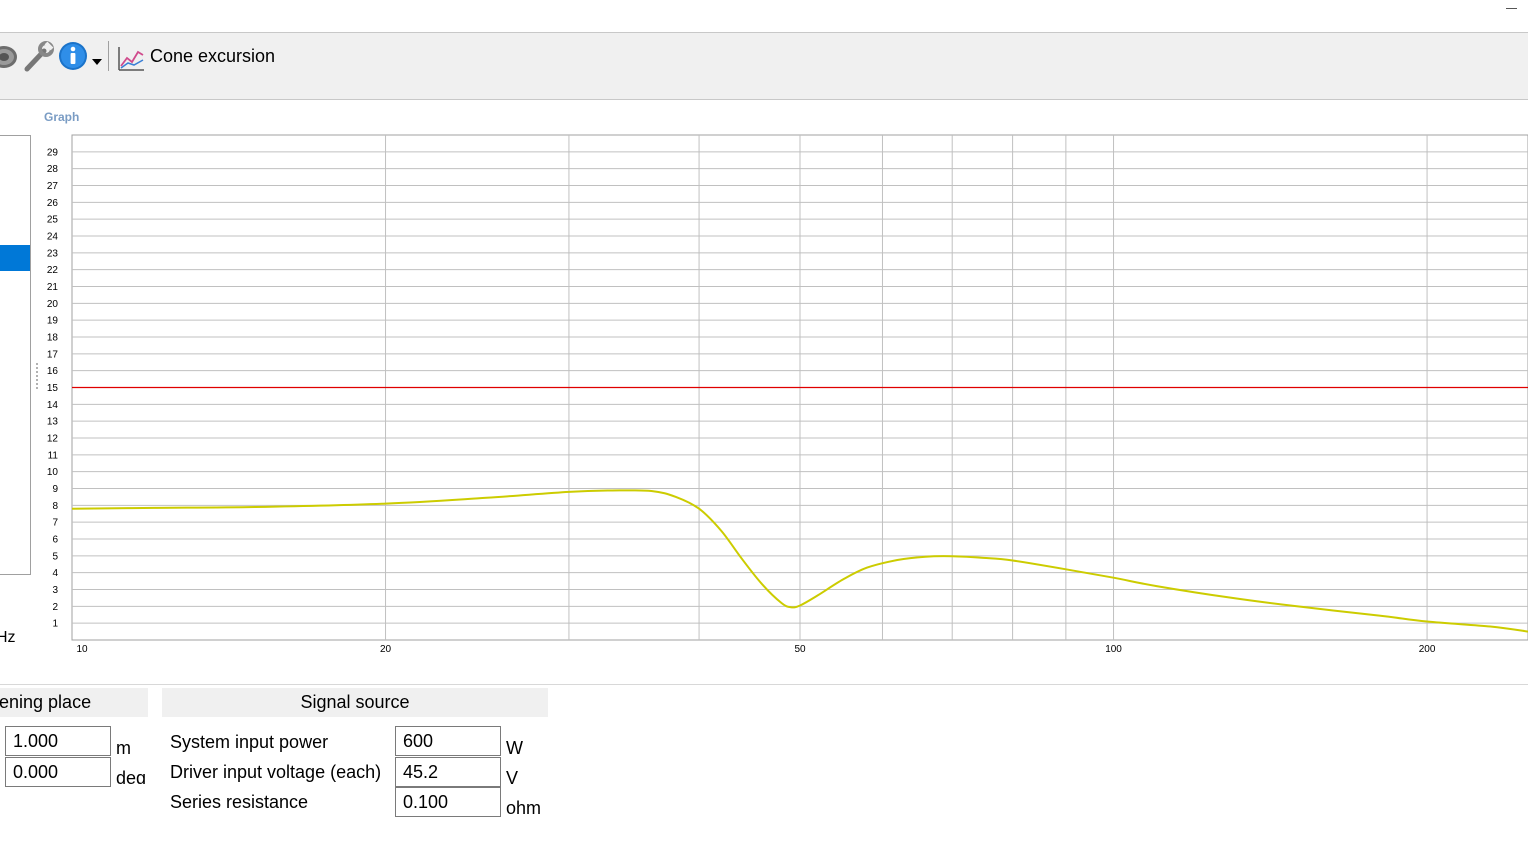 Image resolution: width=1528 pixels, height=844 pixels. Describe the element at coordinates (1511, 7) in the screenshot. I see `minimize-button` at that location.